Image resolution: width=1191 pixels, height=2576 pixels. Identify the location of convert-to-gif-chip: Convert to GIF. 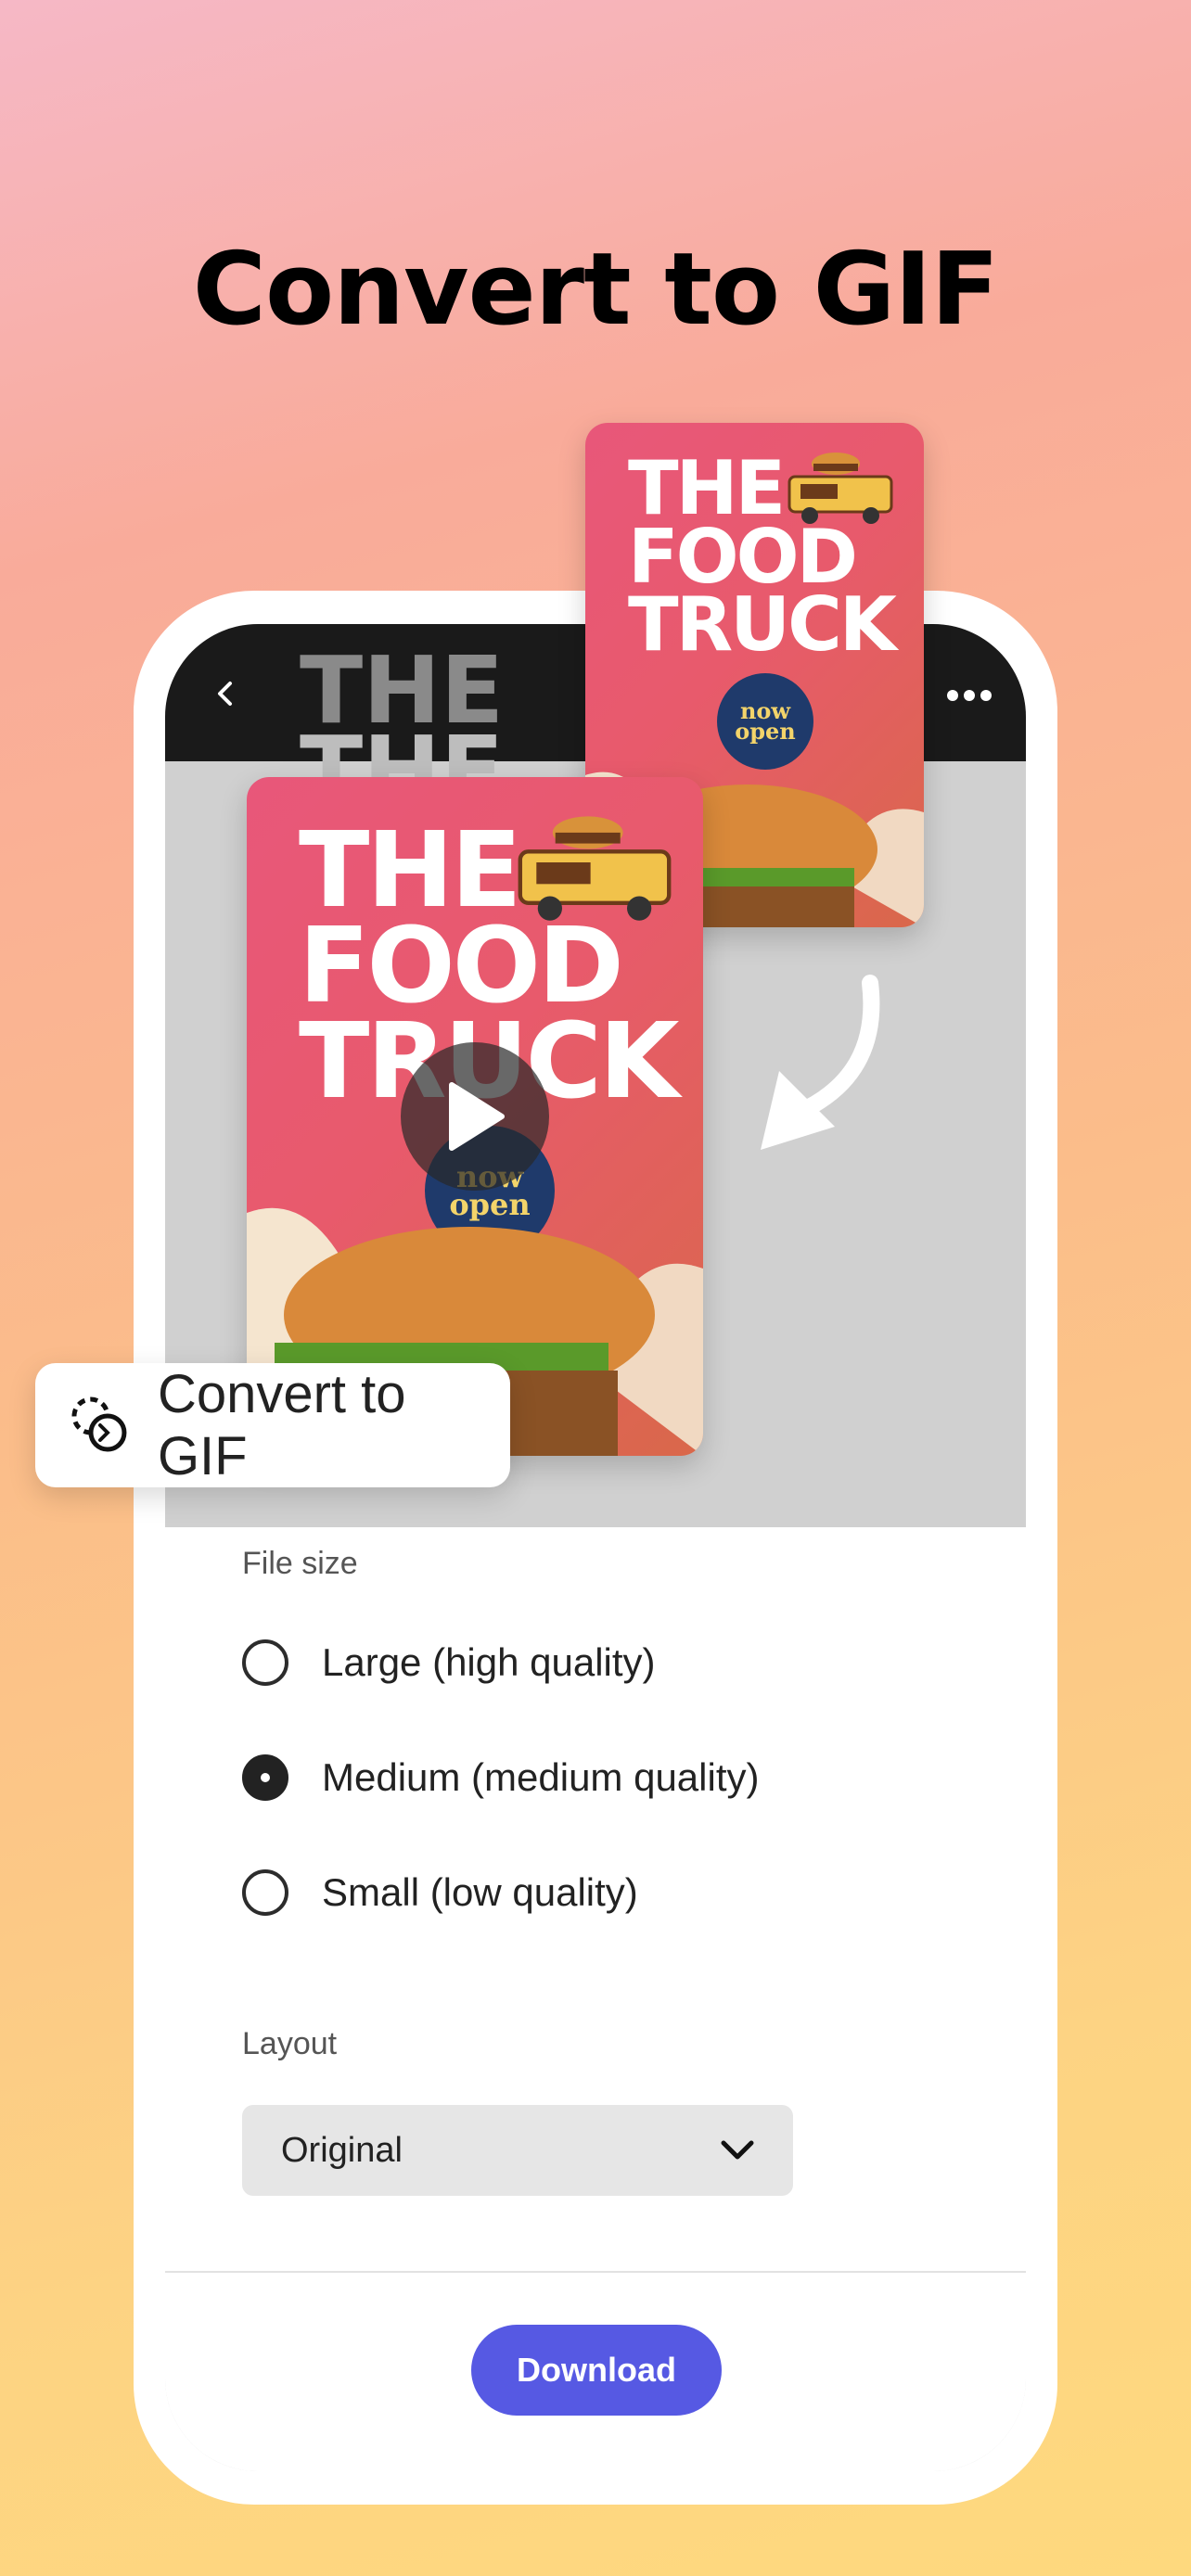
(272, 1425).